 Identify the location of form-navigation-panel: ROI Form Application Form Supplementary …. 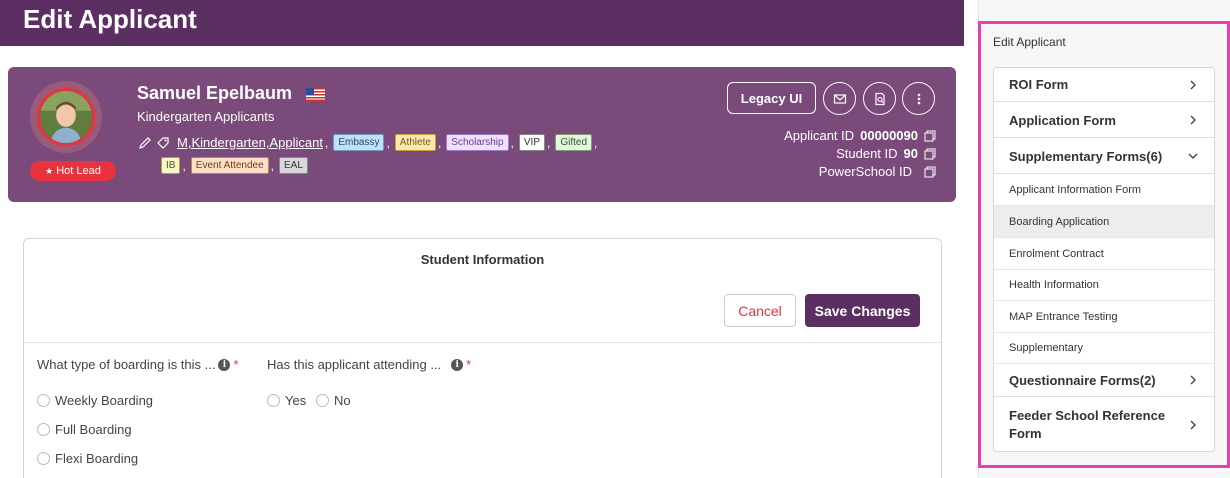
(1104, 259).